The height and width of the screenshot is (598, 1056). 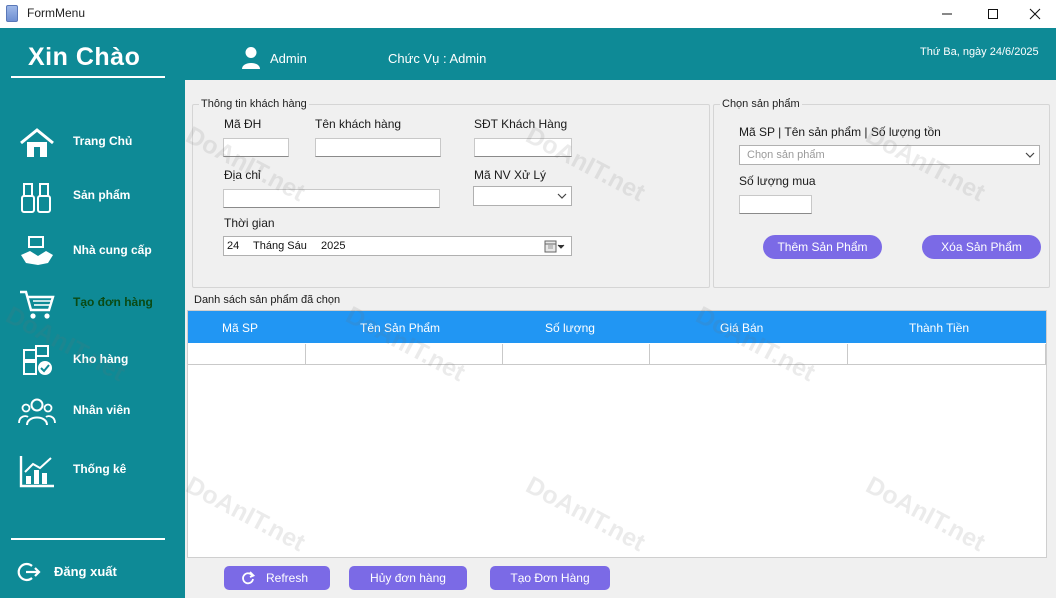 What do you see at coordinates (242, 175) in the screenshot?
I see `address-label: Địa chỉ` at bounding box center [242, 175].